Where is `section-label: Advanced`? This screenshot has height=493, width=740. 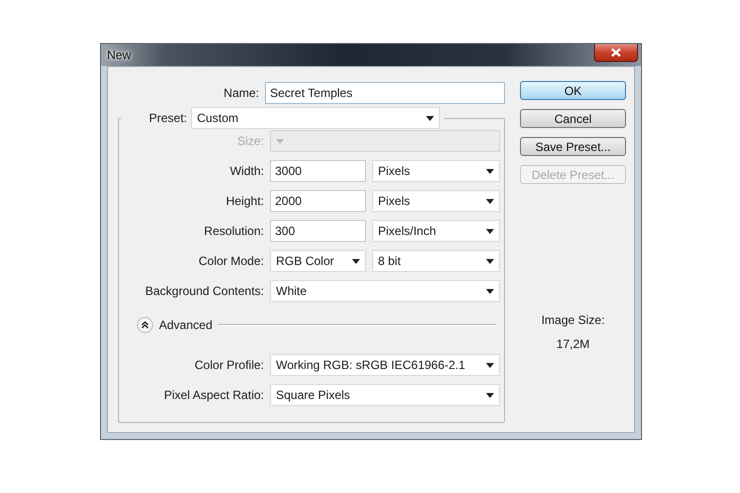
section-label: Advanced is located at coordinates (185, 325).